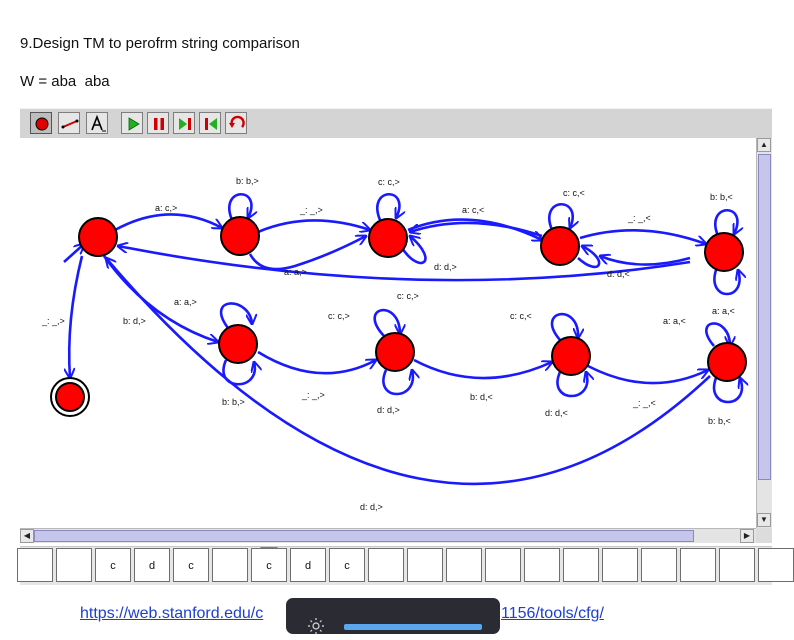 The image size is (794, 640). What do you see at coordinates (589, 257) in the screenshot?
I see `loop-q3-bottom` at bounding box center [589, 257].